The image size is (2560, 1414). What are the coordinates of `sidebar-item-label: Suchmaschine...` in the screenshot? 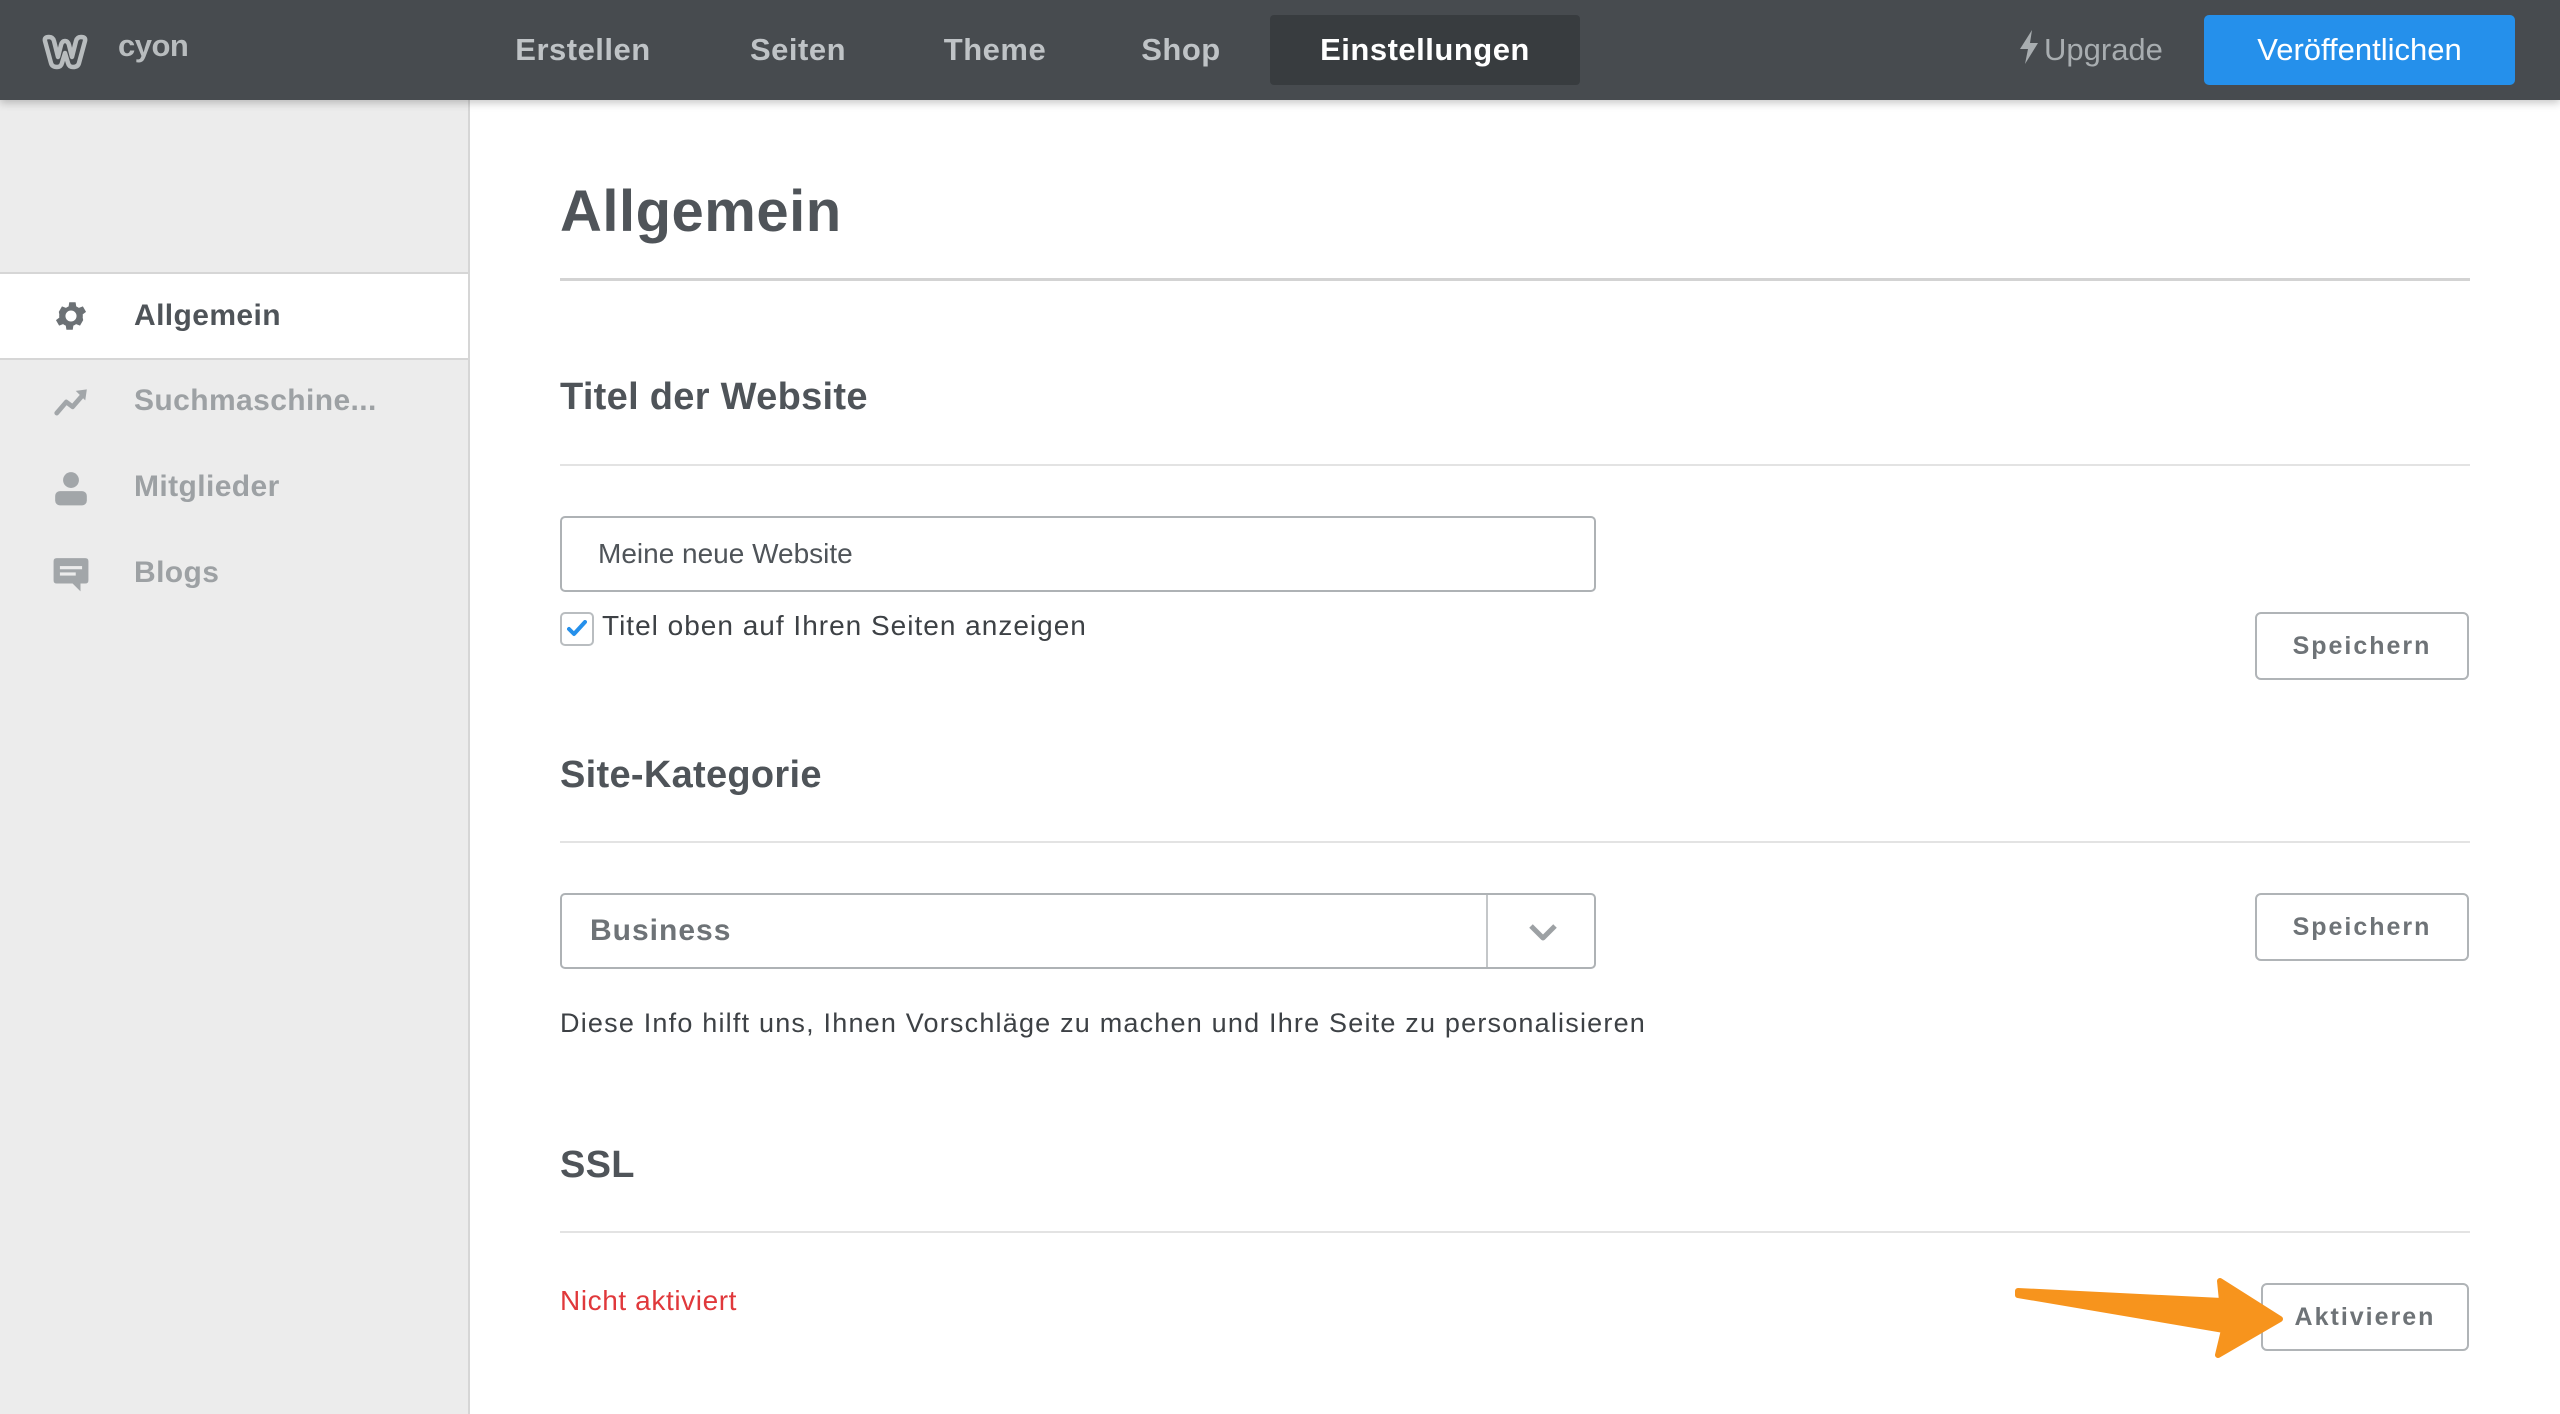 It's located at (255, 400).